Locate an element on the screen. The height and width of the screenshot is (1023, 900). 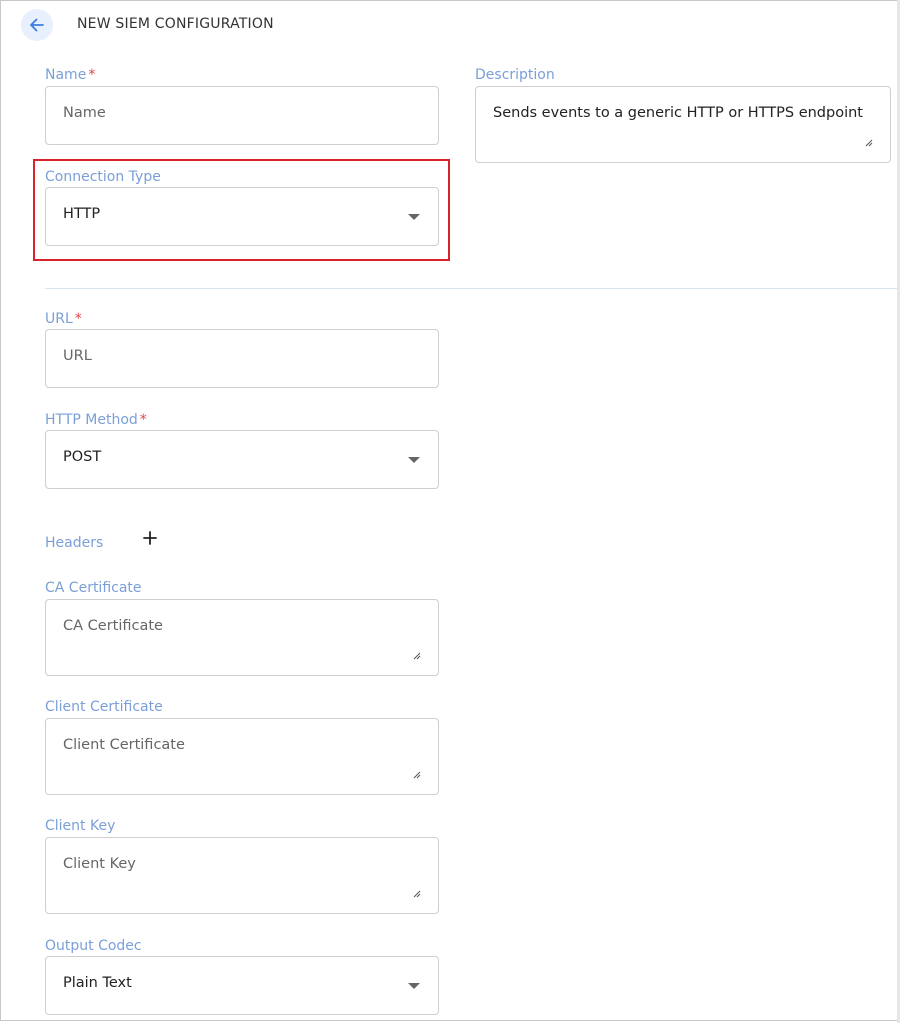
headers-label: Headers is located at coordinates (74, 543).